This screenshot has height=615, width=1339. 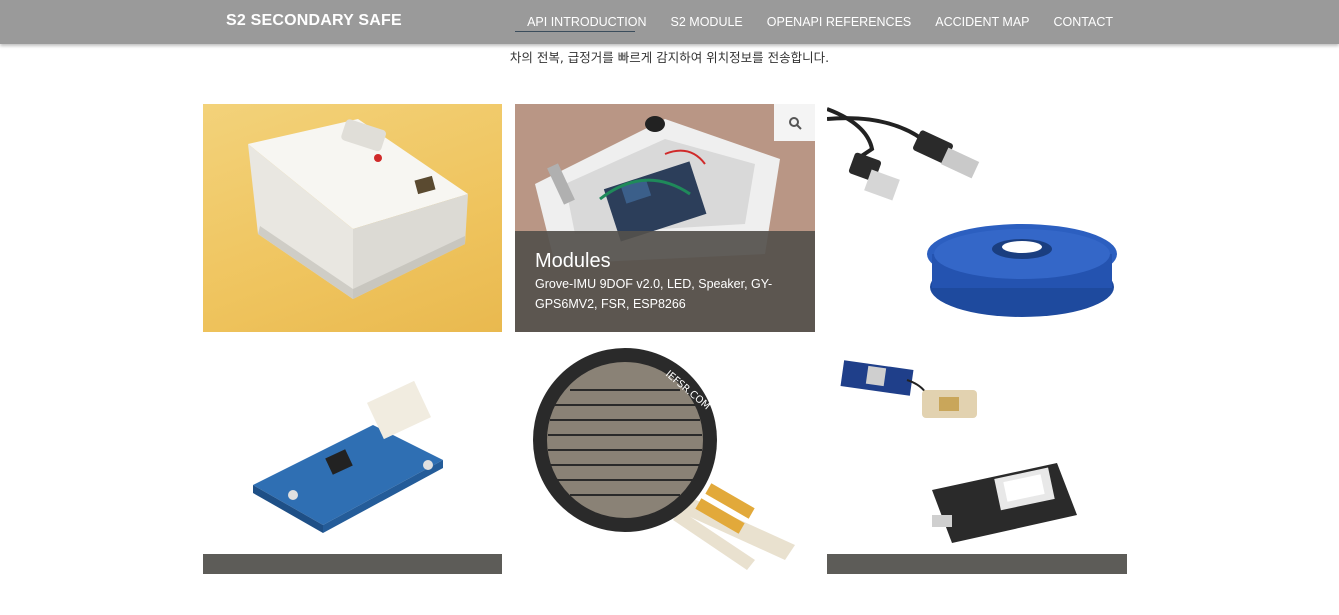 I want to click on search-icon, so click(x=795, y=123).